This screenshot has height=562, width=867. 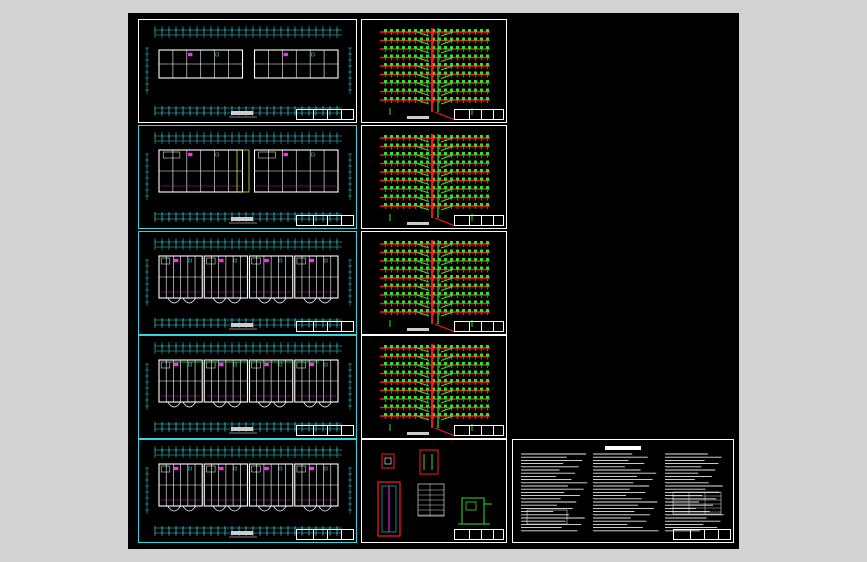 I want to click on details-sheet, so click(x=434, y=491).